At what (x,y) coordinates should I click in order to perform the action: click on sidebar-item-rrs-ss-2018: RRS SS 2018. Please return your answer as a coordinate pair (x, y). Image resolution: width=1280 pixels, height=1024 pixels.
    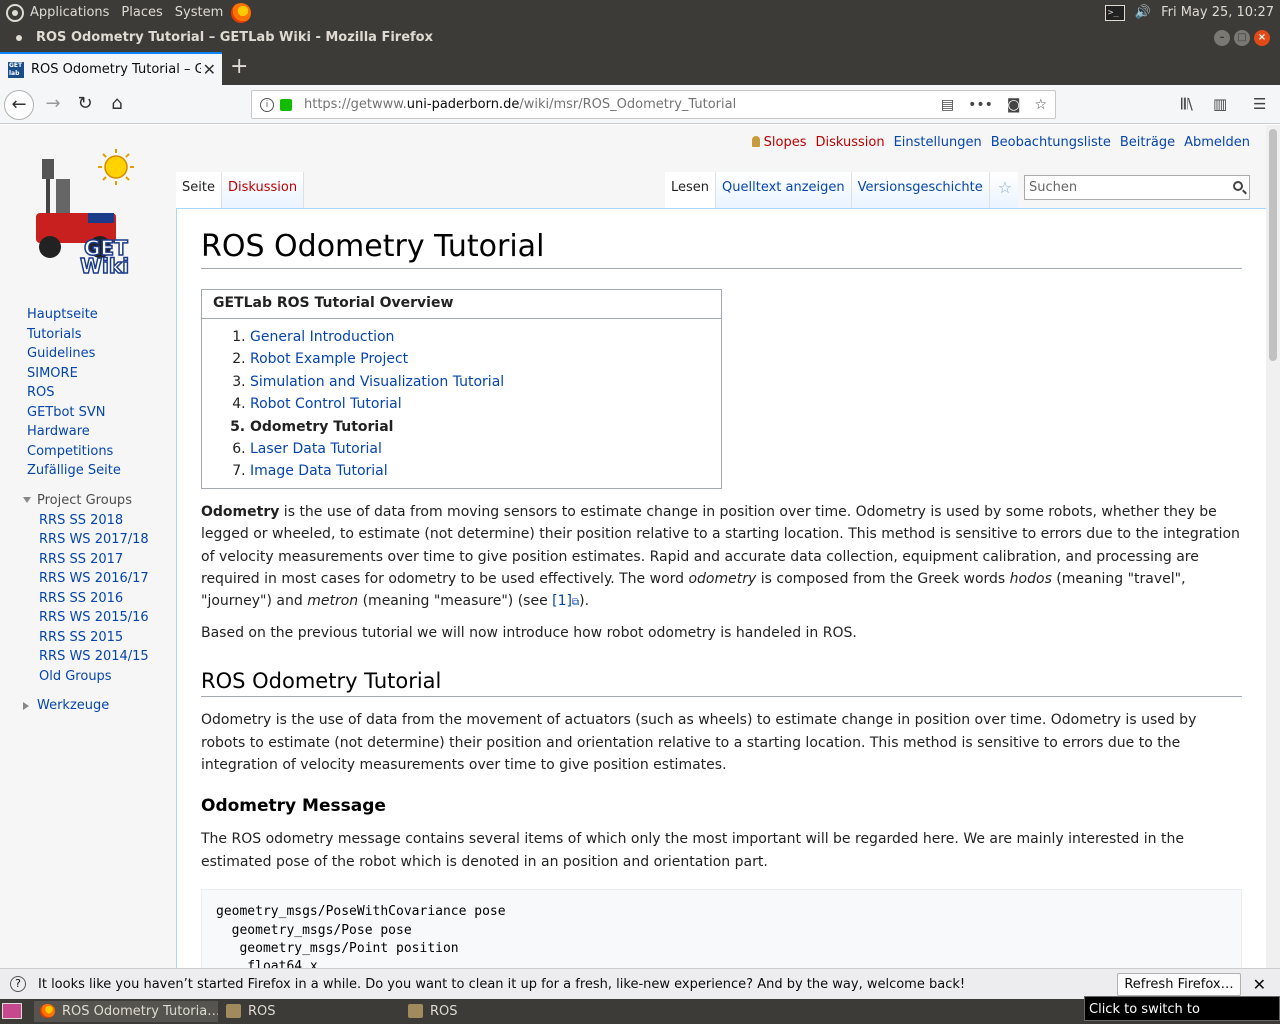
    Looking at the image, I should click on (94, 521).